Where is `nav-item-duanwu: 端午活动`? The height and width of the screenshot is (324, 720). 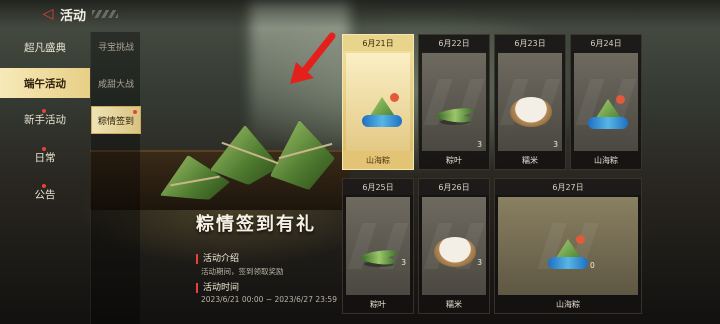
nav-item-duanwu: 端午活动 is located at coordinates (45, 83).